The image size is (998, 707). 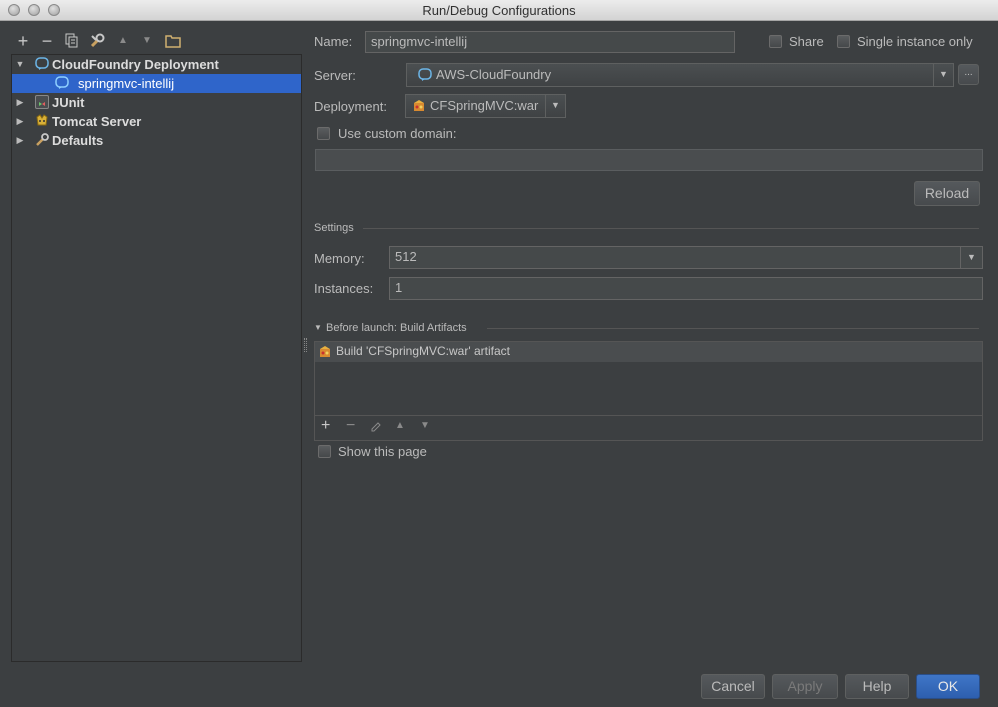 I want to click on minimize-window-button, so click(x=34, y=10).